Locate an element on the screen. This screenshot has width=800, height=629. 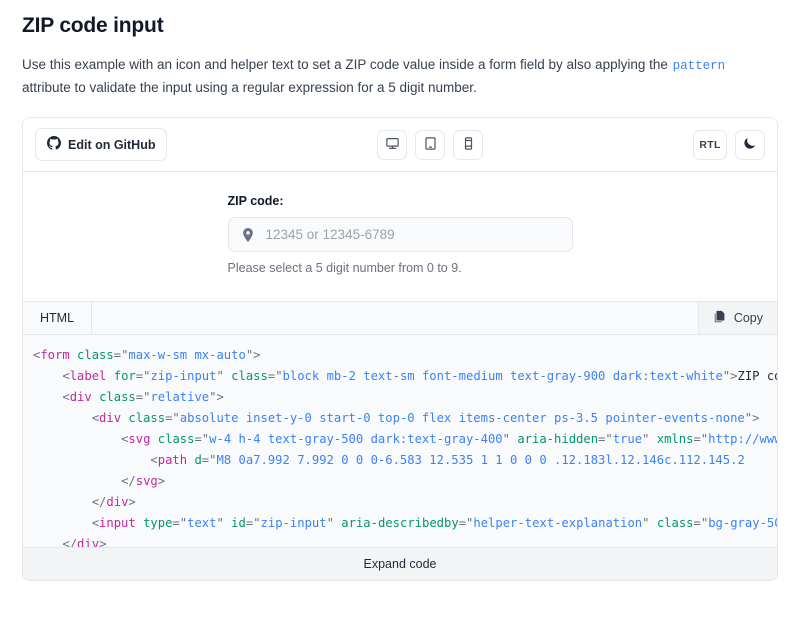
zip-code-label: ZIP code: is located at coordinates (255, 201).